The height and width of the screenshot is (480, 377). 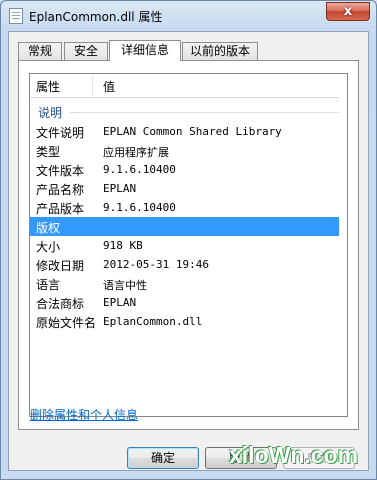 I want to click on watermark-logo: xiloWn.com, so click(x=294, y=455).